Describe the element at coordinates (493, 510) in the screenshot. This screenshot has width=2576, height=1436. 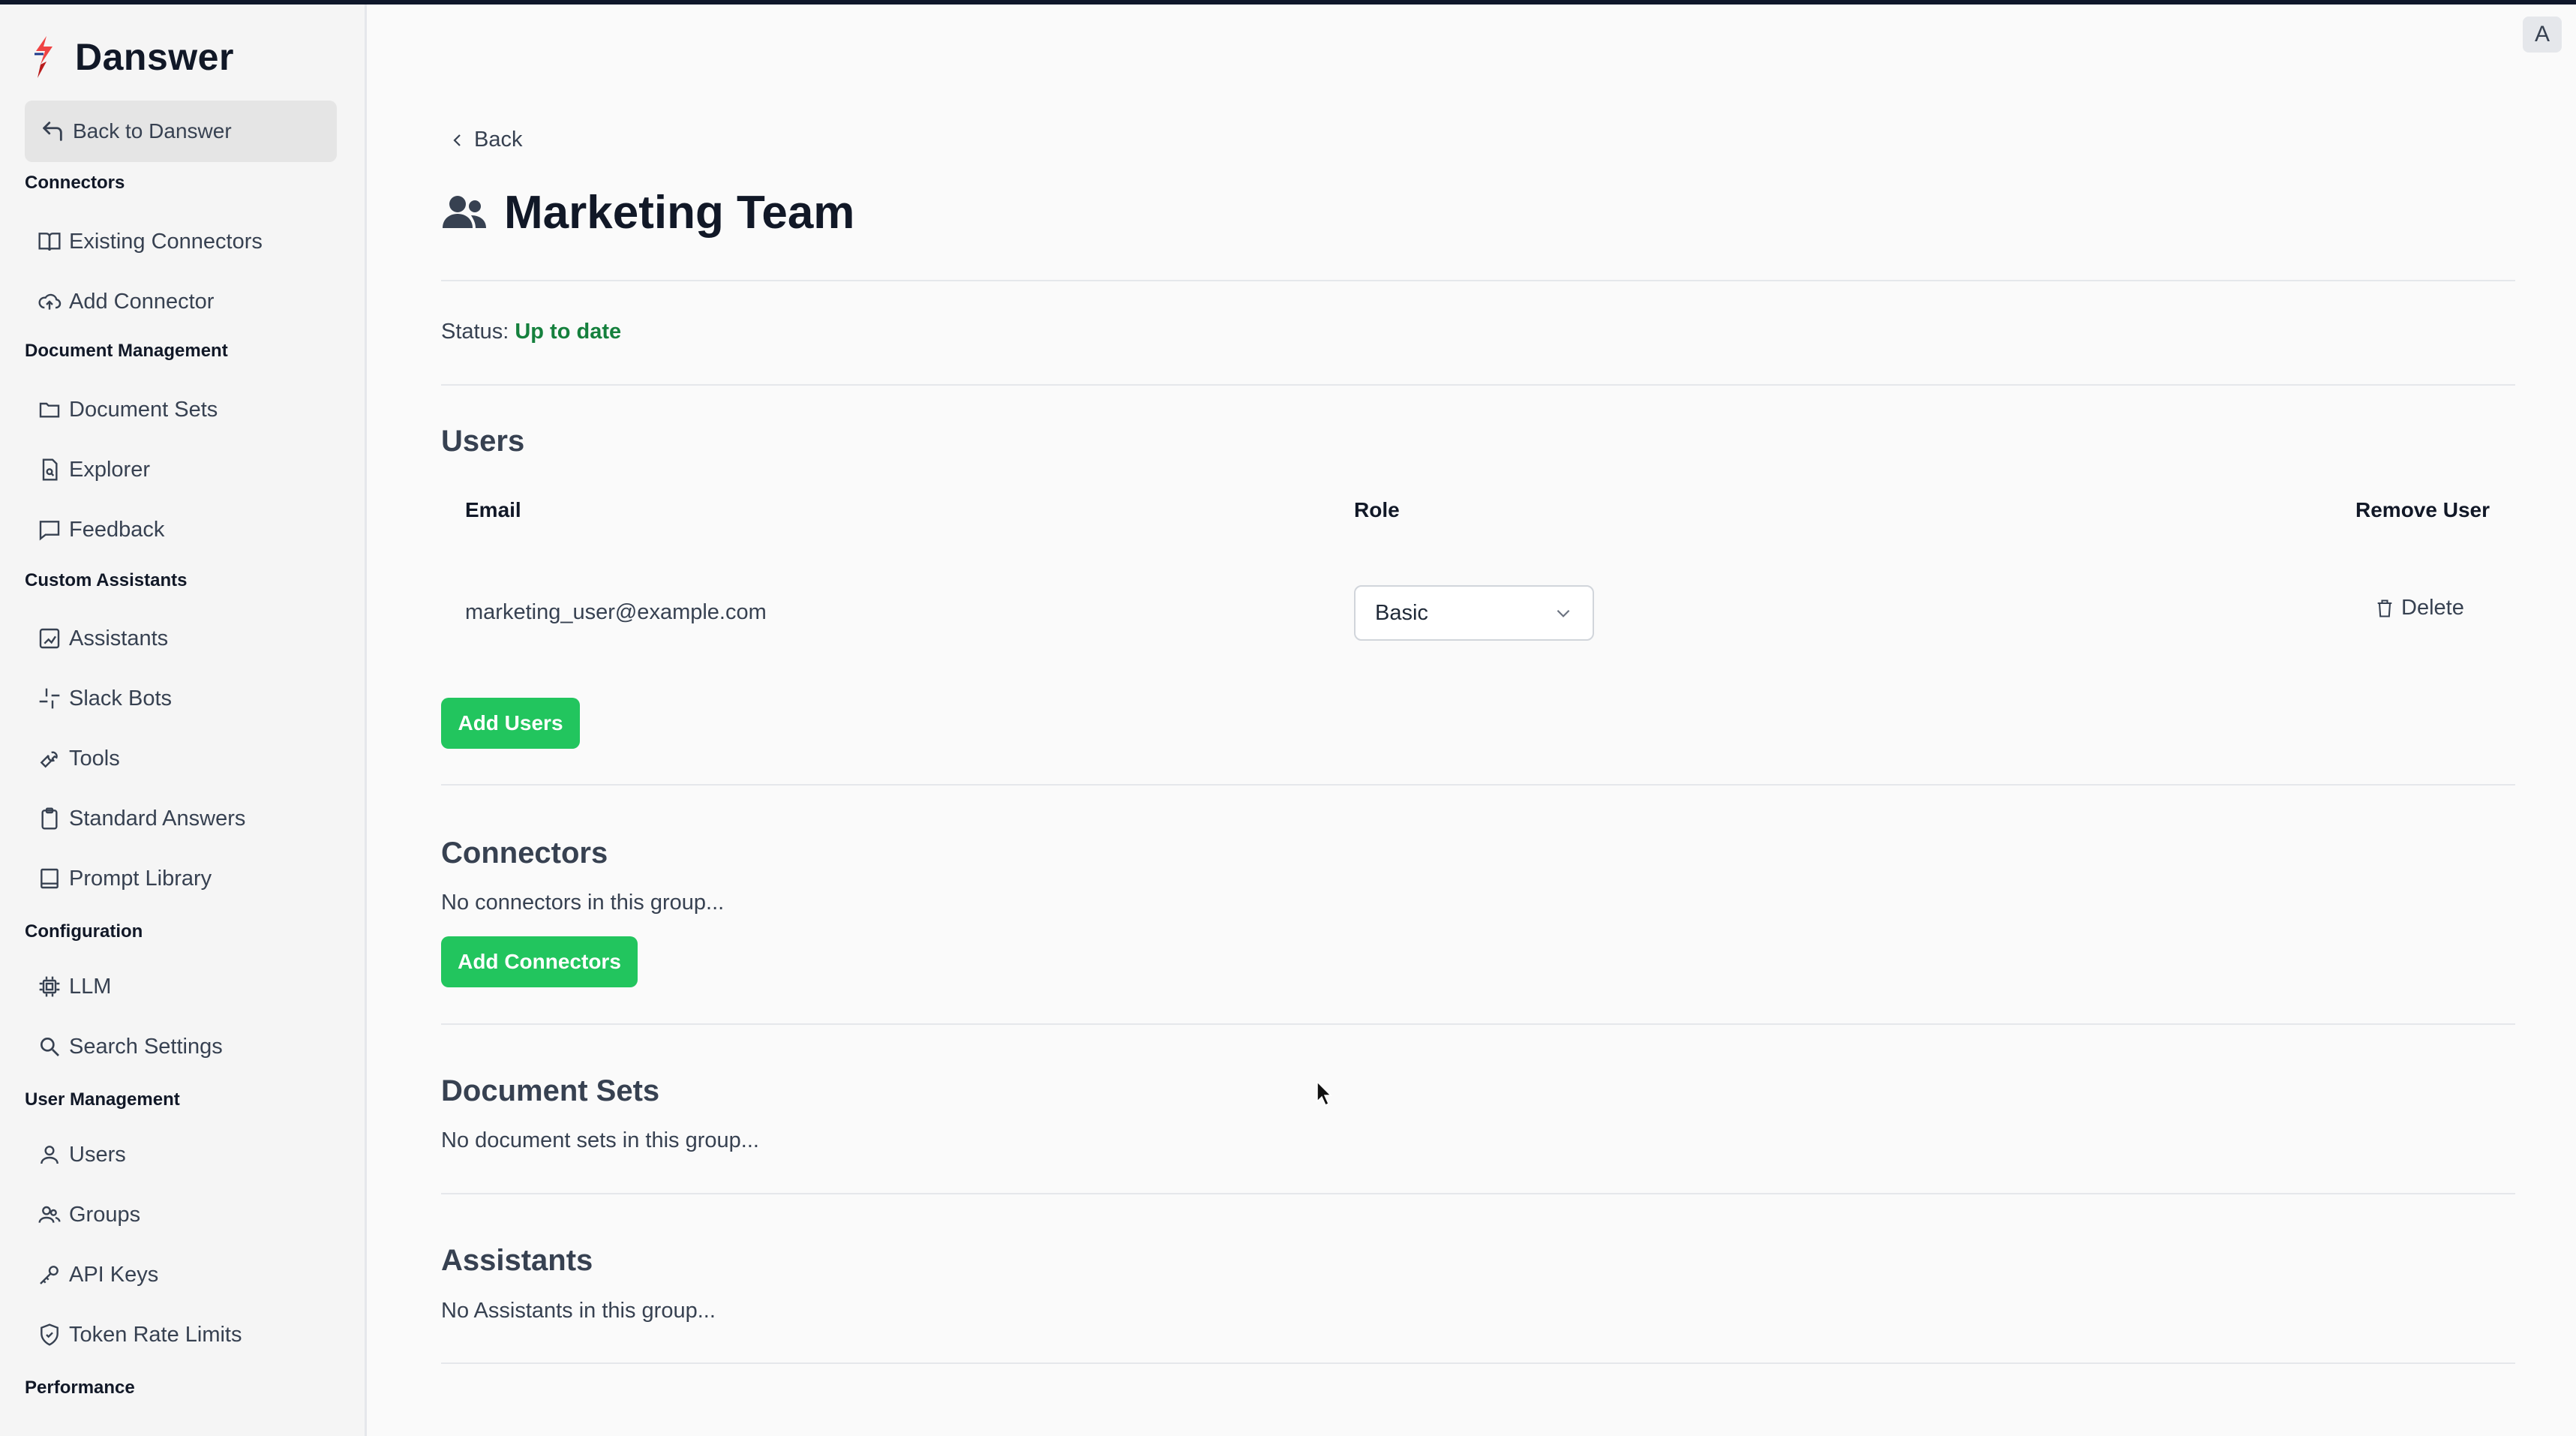
I see `column-header-email: Email` at that location.